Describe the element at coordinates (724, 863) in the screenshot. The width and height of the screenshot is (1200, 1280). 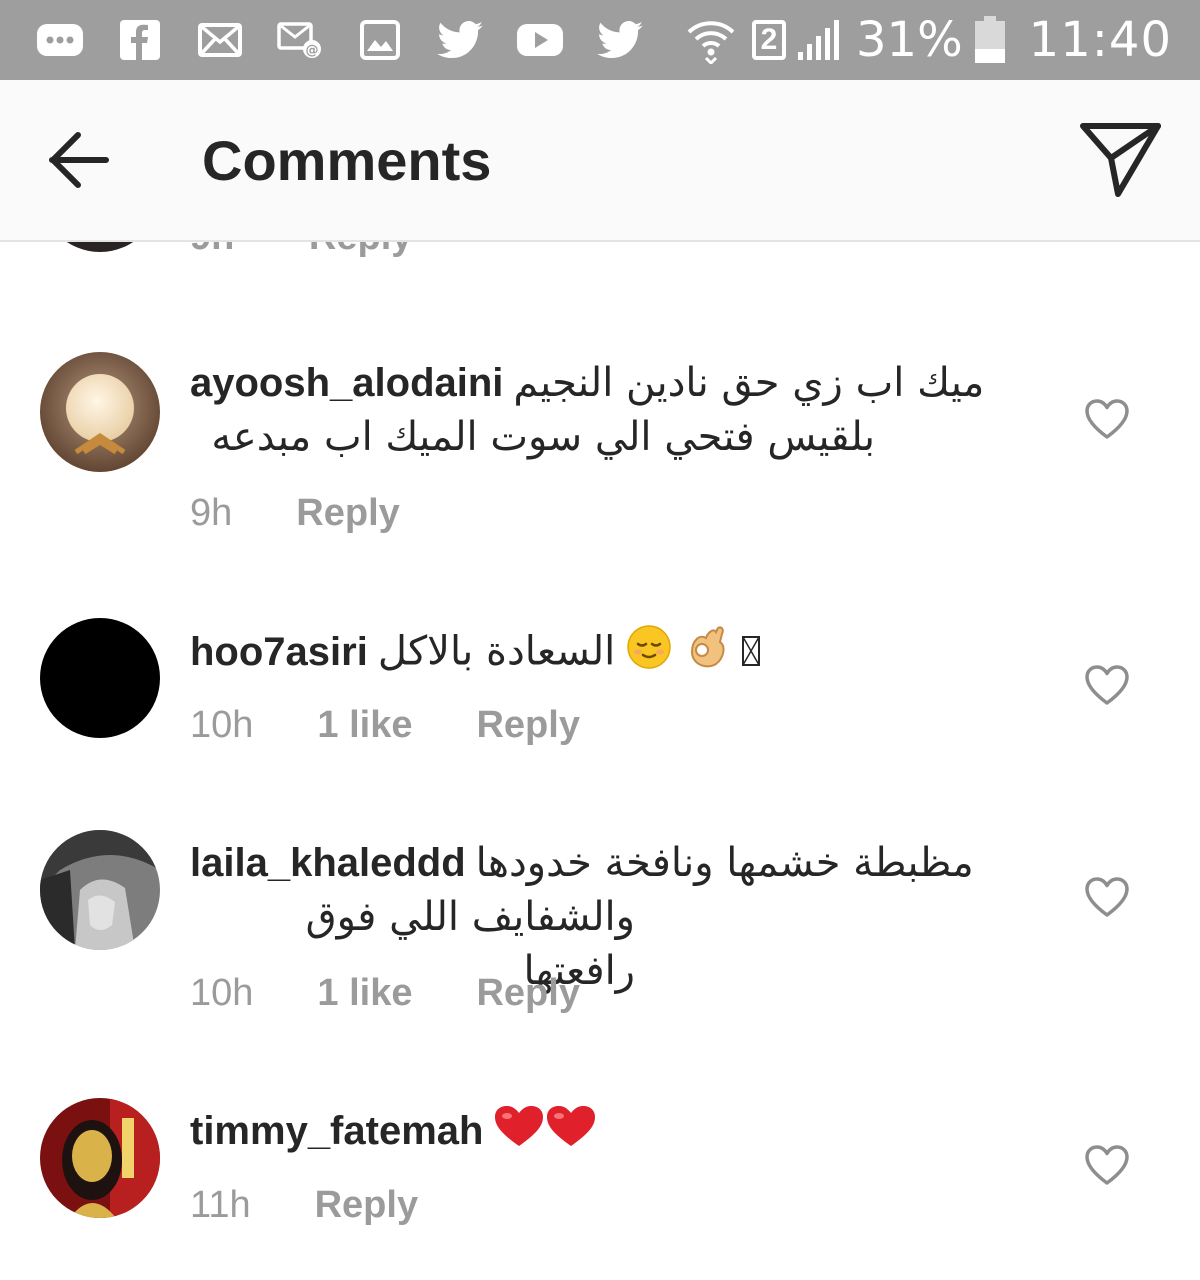
I see `comment-text: مظبطة خشمها ونافخة خدودها` at that location.